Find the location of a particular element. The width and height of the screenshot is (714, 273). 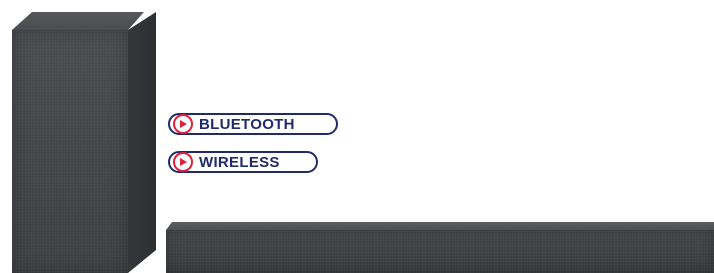

wireless-label: WIRELESS is located at coordinates (239, 162).